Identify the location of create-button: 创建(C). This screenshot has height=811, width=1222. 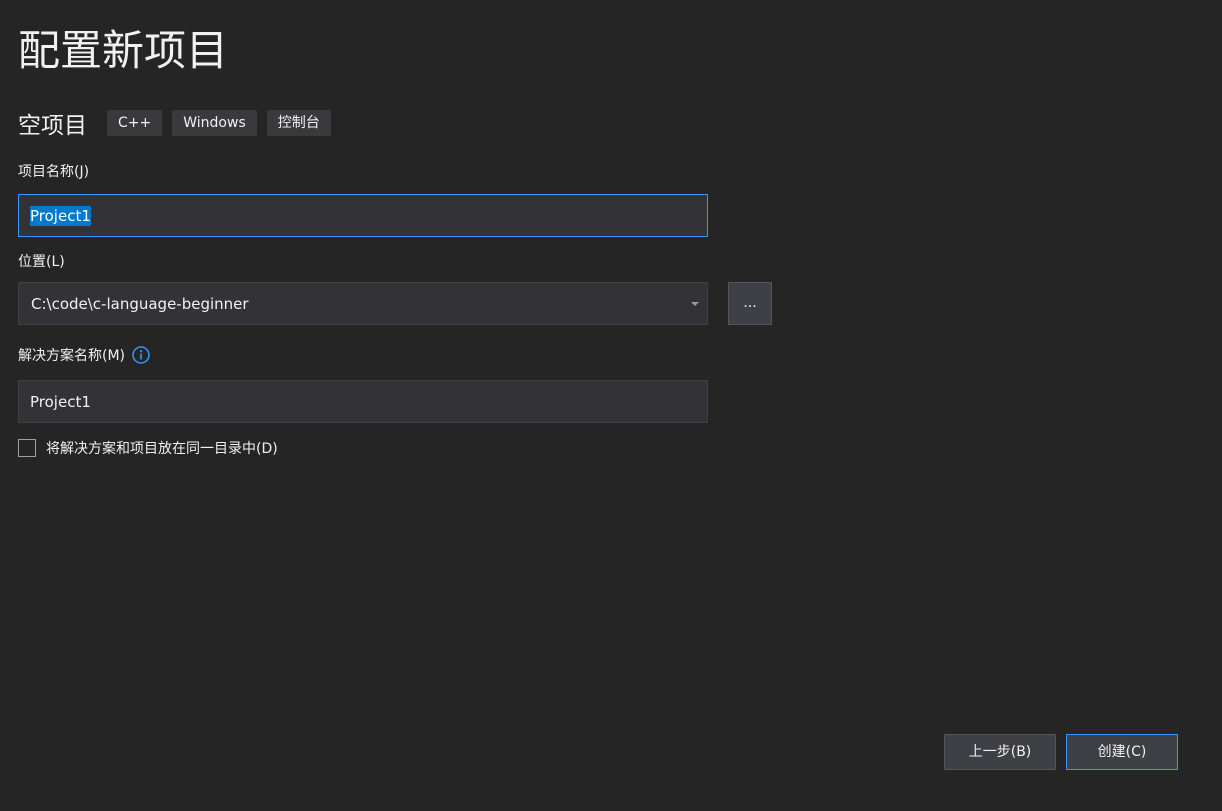
(1122, 752).